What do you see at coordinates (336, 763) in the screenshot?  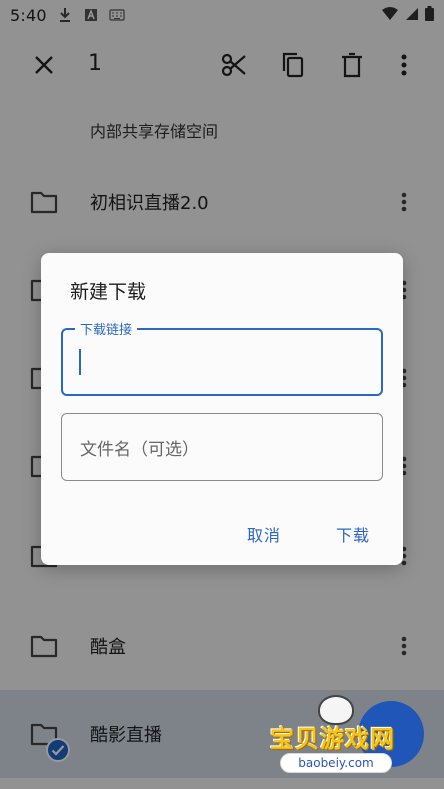 I see `watermark-url: baobeiy.com` at bounding box center [336, 763].